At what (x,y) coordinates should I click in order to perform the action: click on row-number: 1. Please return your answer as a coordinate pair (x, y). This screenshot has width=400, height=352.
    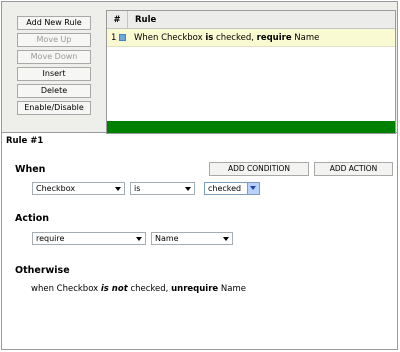
    Looking at the image, I should click on (114, 38).